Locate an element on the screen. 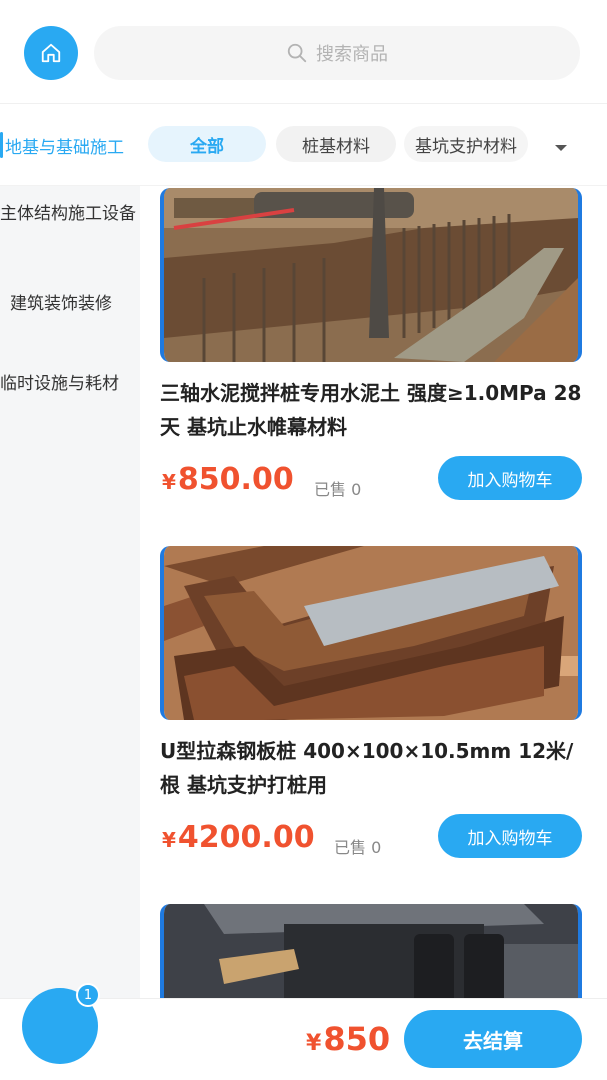 Image resolution: width=607 pixels, height=1080 pixels. sidebar-item-decoration: 建筑装饰装修 is located at coordinates (70, 304).